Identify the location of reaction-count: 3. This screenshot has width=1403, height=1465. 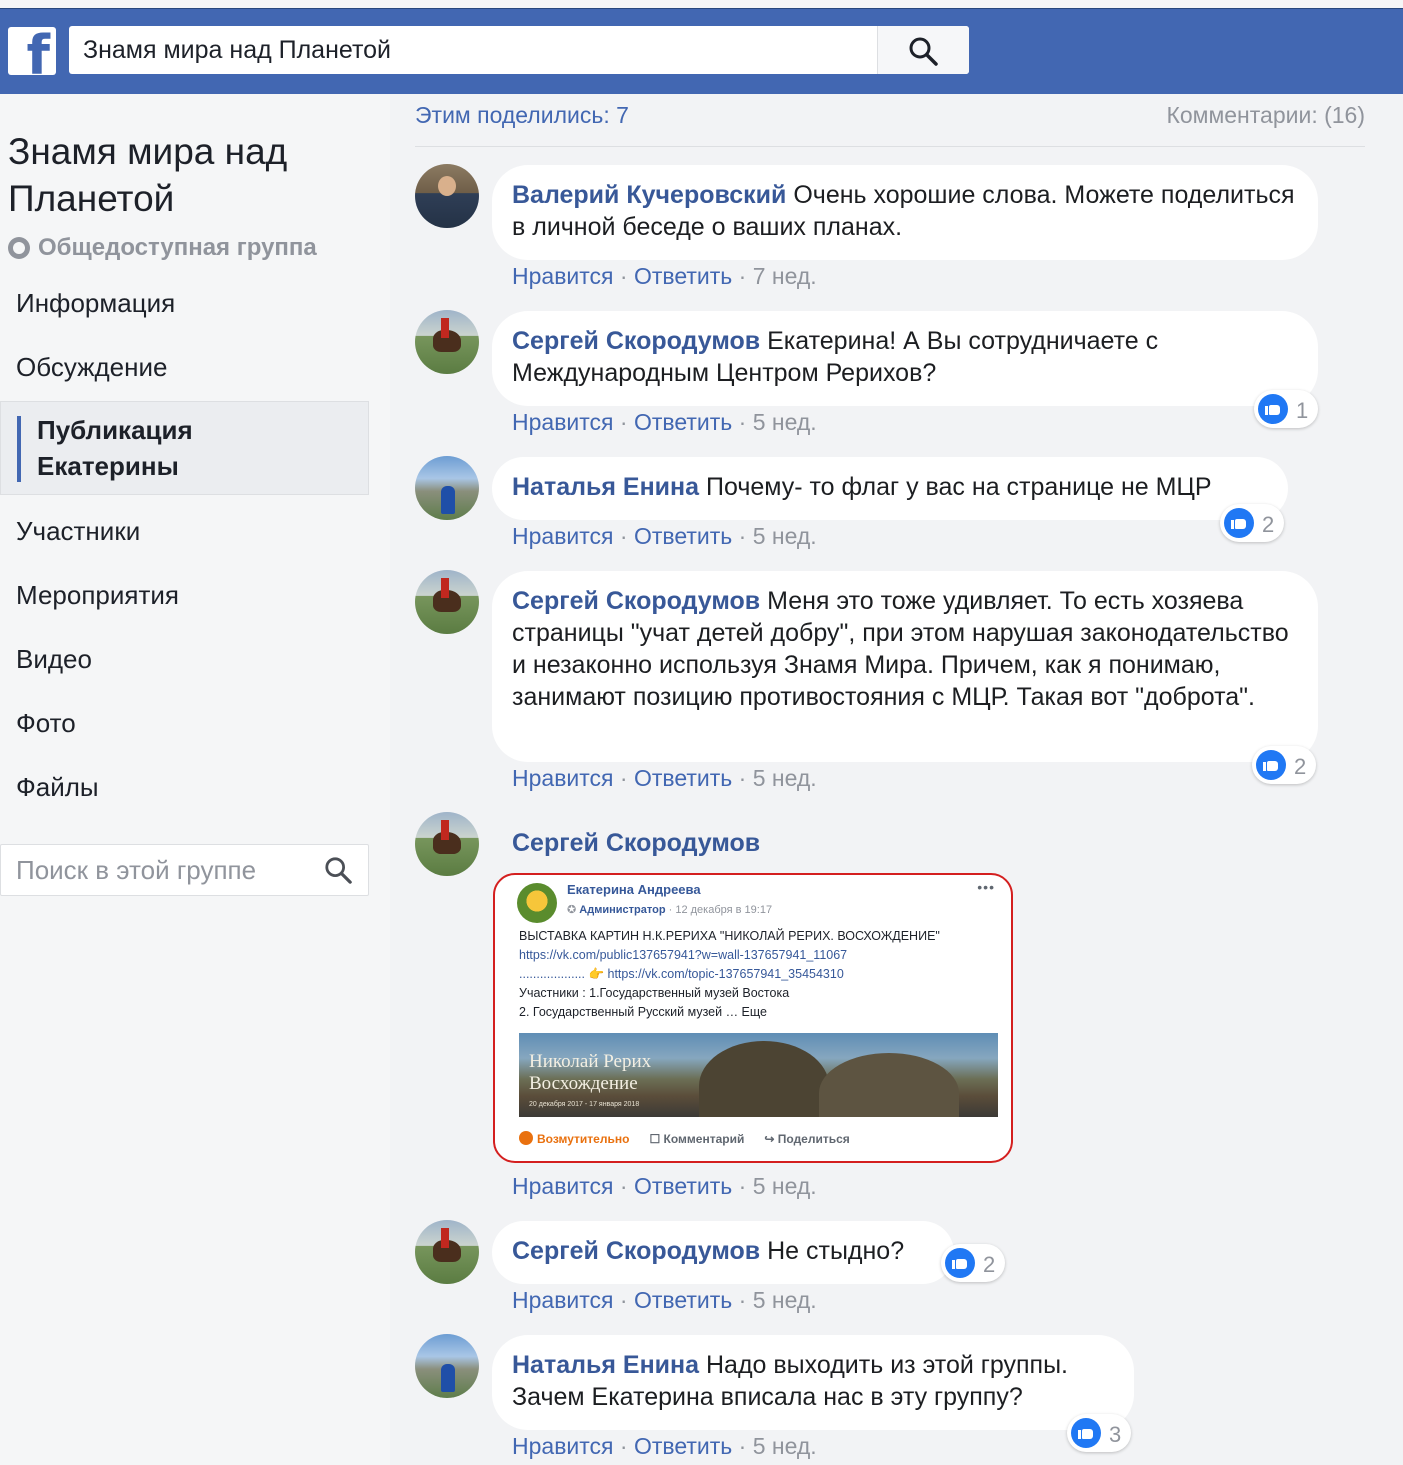
(1099, 1433).